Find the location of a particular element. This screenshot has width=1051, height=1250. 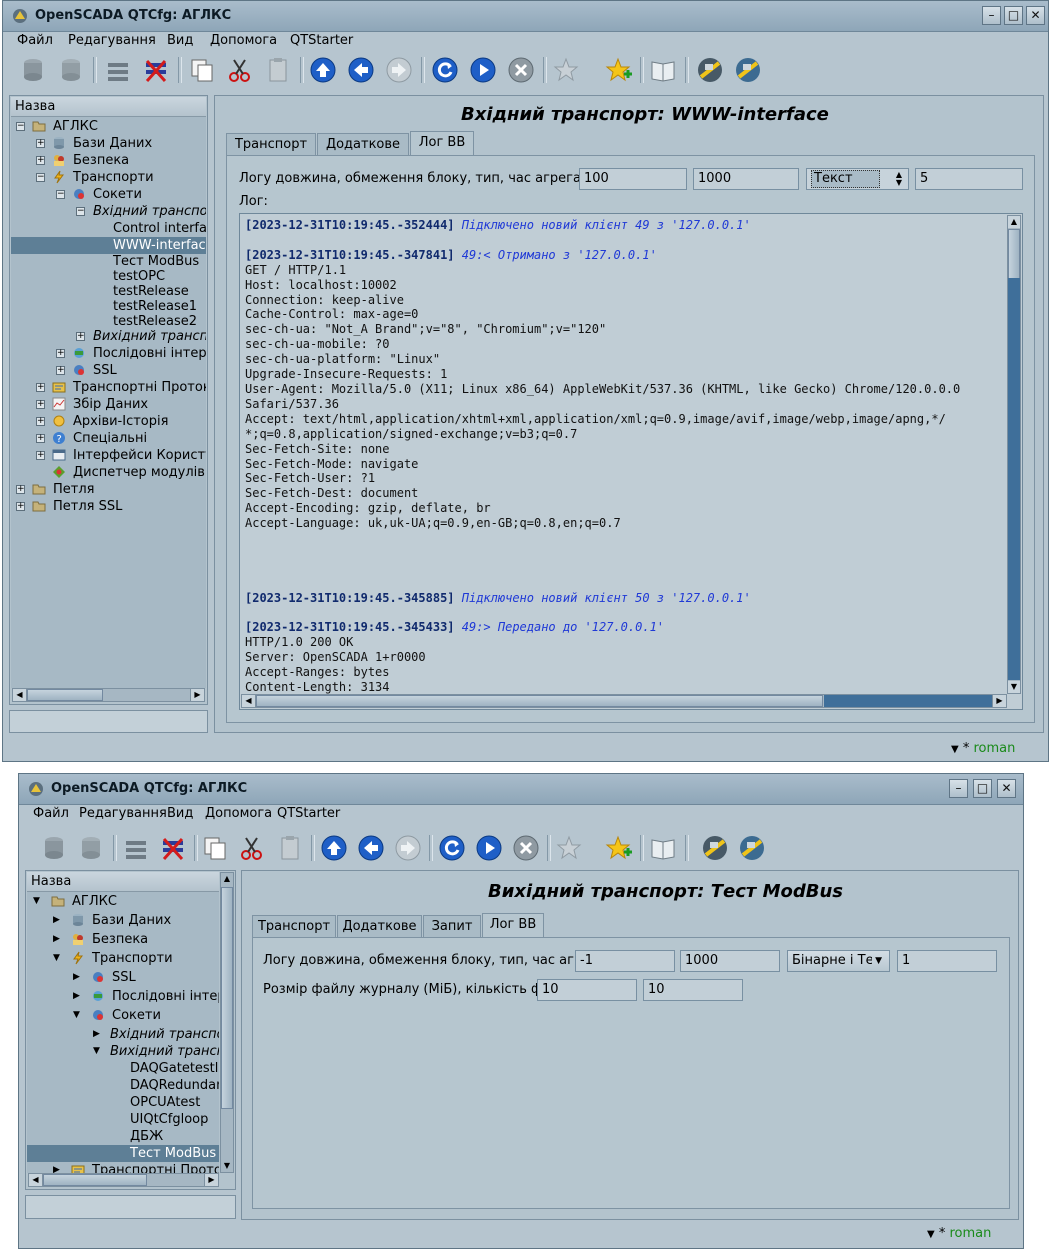

tree-item-www-interface: WWW-interface is located at coordinates (108, 245).